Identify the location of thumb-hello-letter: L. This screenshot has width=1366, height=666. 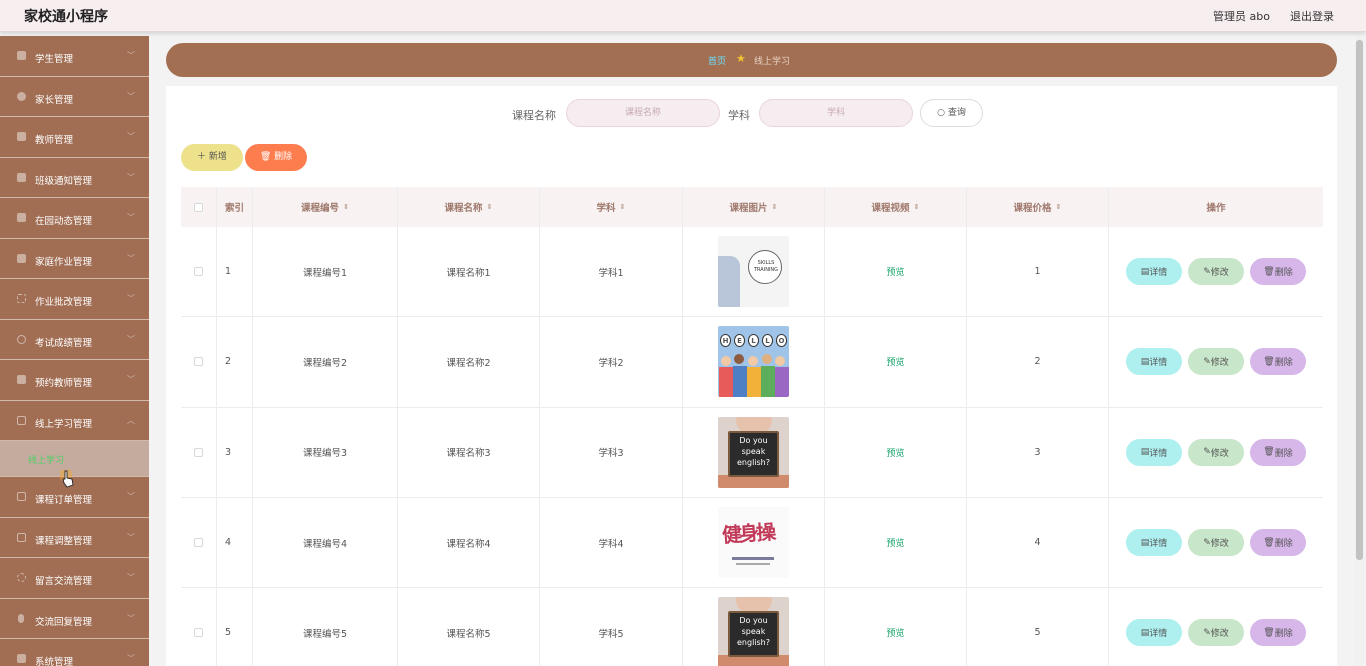
(767, 341).